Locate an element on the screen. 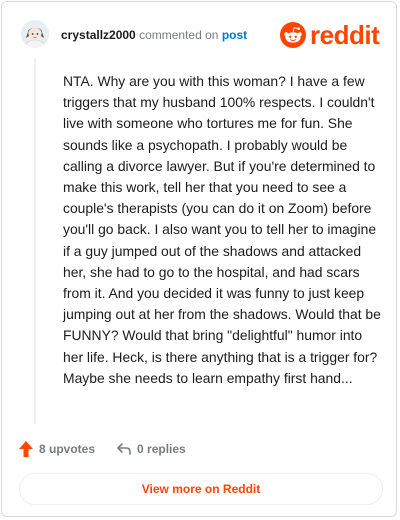 Image resolution: width=400 pixels, height=520 pixels. reply-button: 0 replies is located at coordinates (151, 449).